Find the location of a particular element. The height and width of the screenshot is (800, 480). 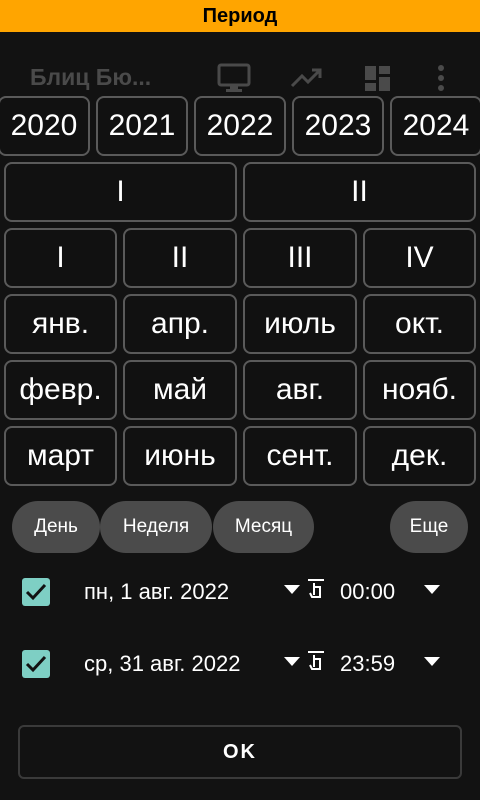

half-year-button-1: I is located at coordinates (120, 192).